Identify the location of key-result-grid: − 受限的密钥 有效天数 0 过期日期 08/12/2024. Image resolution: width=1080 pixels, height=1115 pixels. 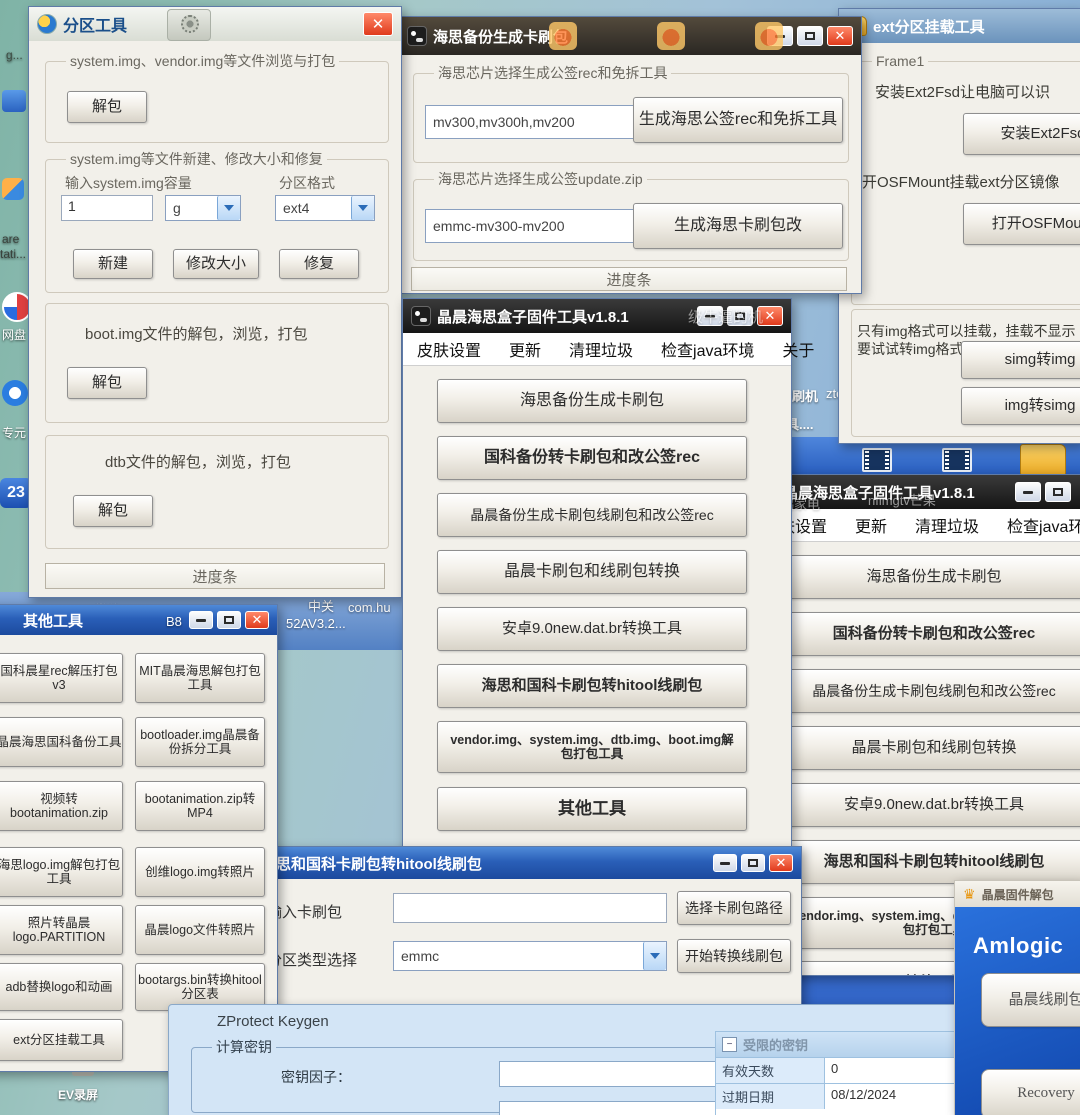
(838, 1073).